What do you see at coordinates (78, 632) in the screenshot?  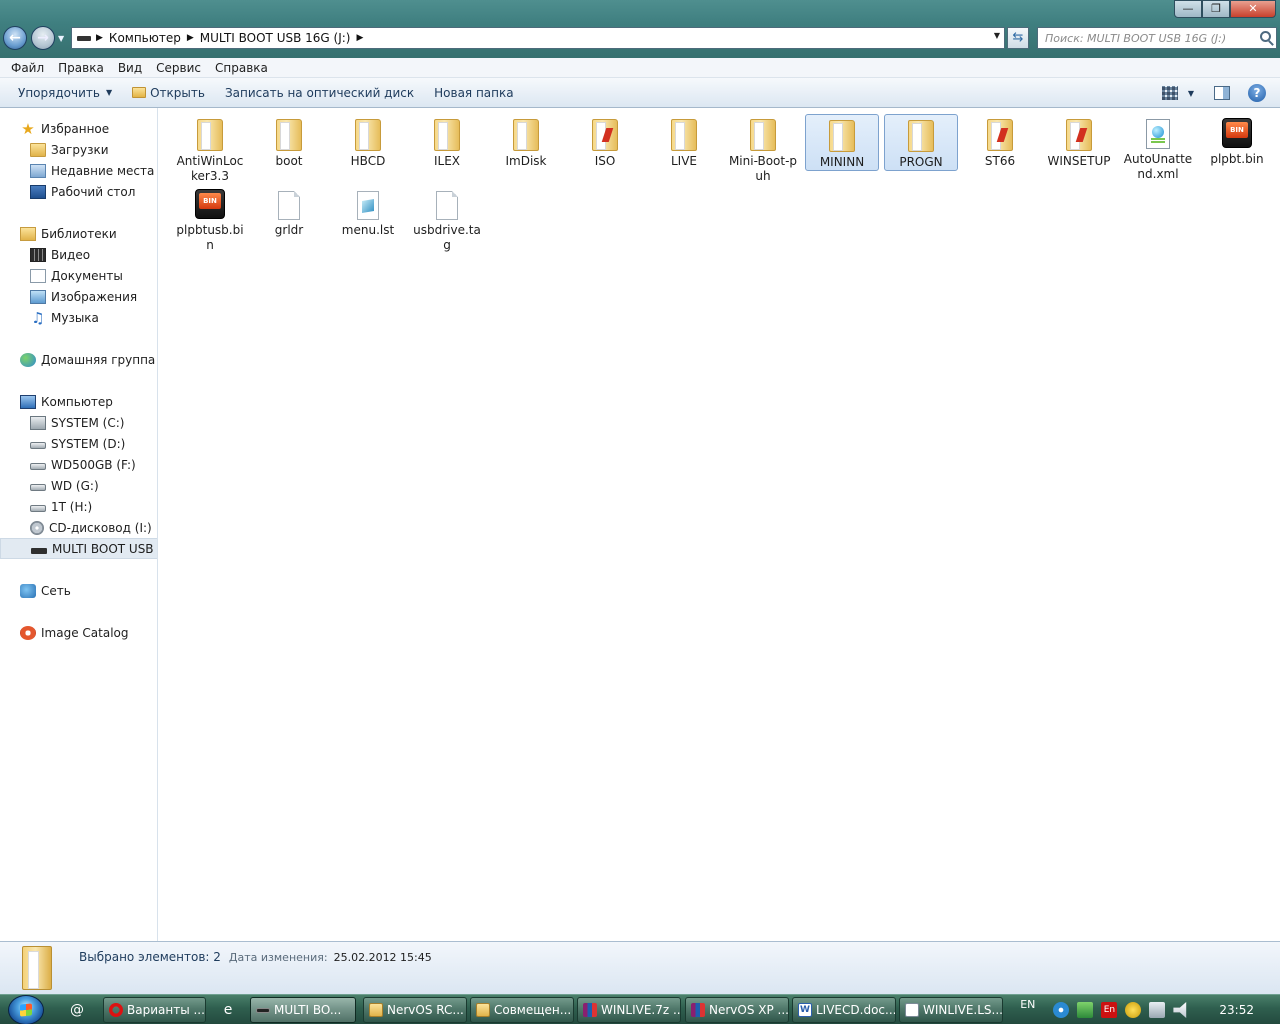 I see `nav-image-catalog: Image Catalog` at bounding box center [78, 632].